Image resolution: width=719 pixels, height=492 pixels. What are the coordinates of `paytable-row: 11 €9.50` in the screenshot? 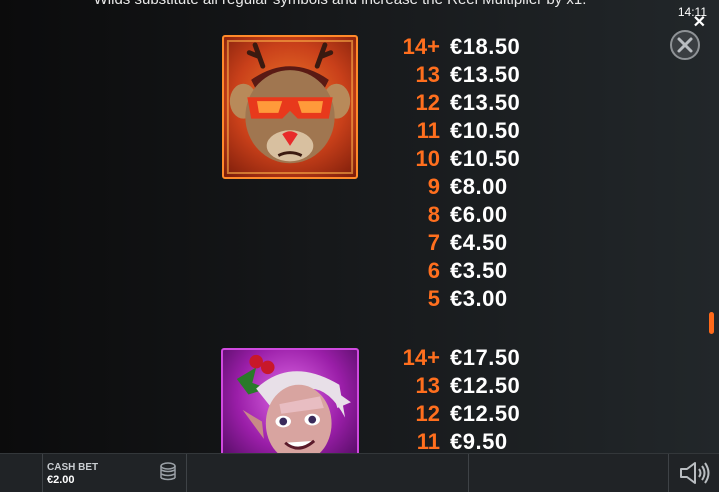 It's located at (452, 442).